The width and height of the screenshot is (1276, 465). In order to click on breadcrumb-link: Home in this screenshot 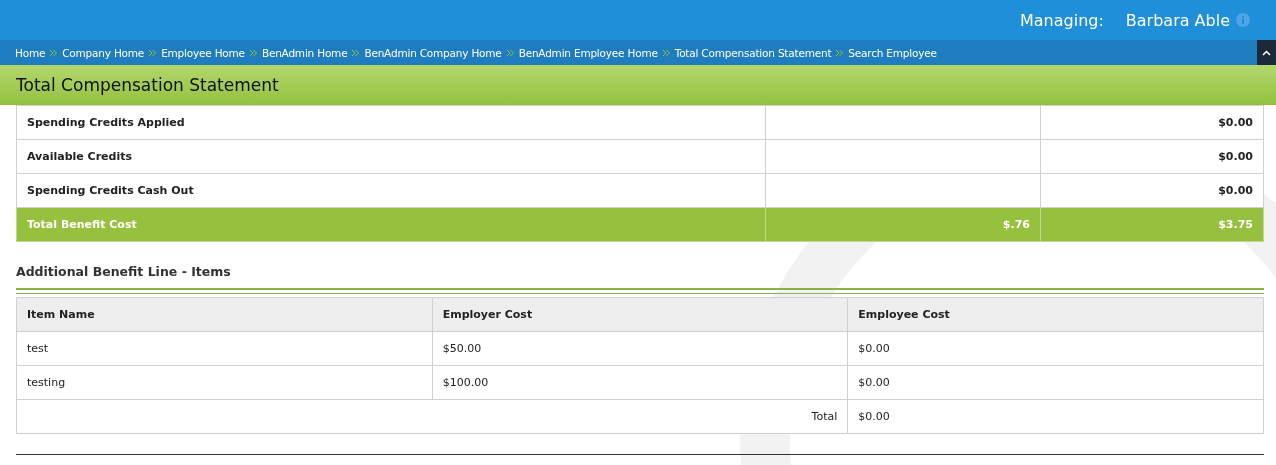, I will do `click(30, 52)`.